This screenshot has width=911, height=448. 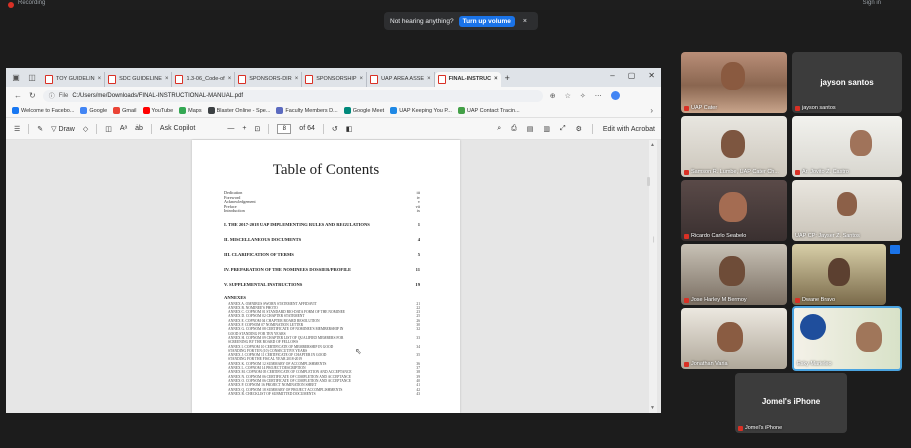 What do you see at coordinates (507, 78) in the screenshot?
I see `new-tab-button: +` at bounding box center [507, 78].